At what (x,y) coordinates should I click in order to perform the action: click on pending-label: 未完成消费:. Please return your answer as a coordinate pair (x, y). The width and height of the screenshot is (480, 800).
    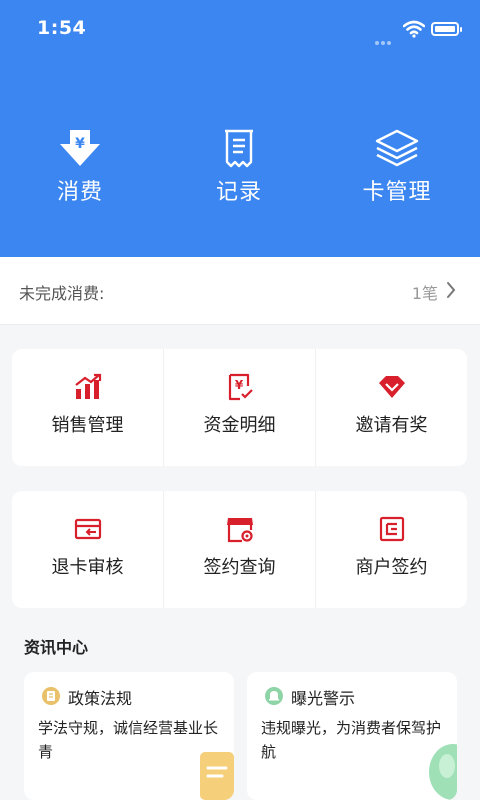
    Looking at the image, I should click on (62, 293).